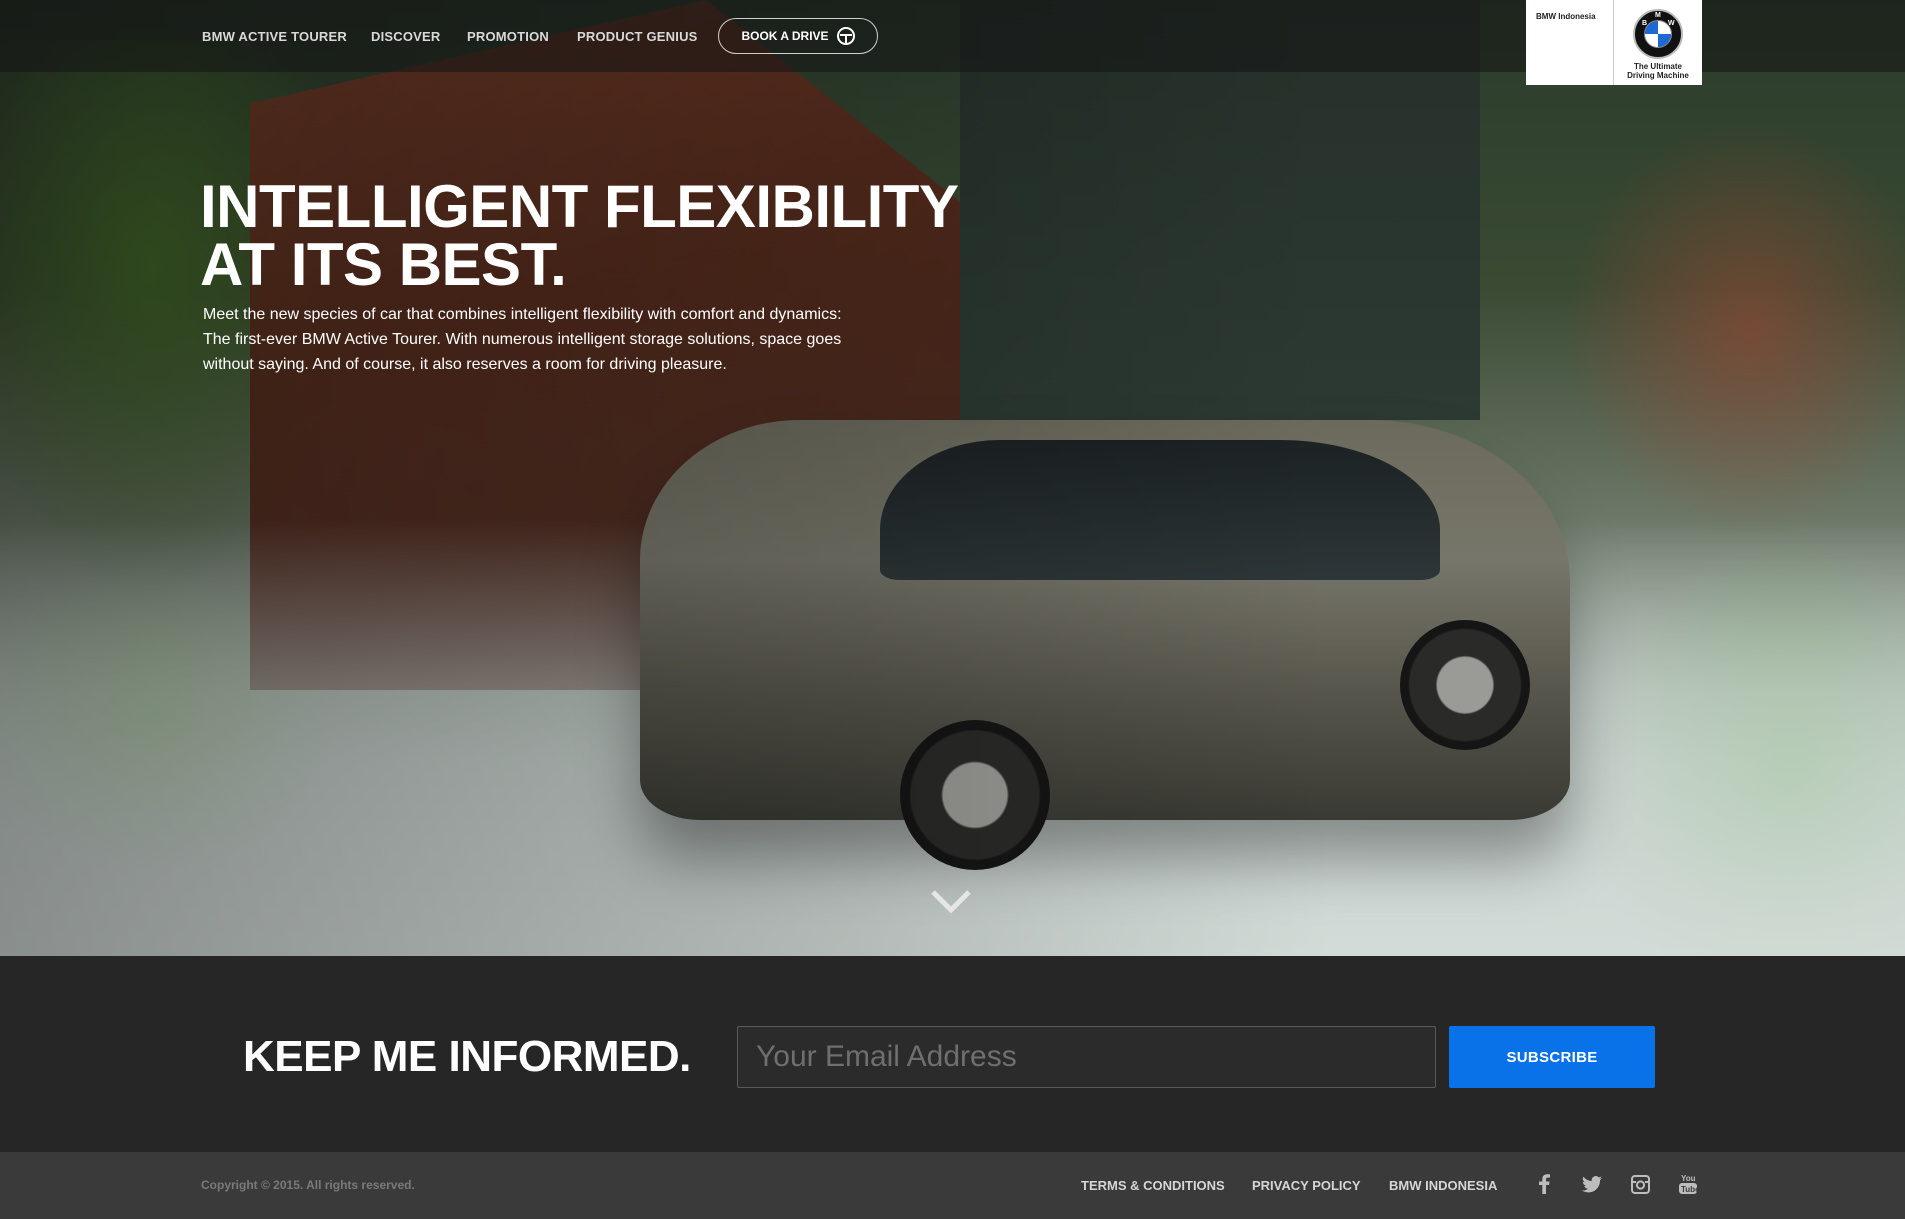 Image resolution: width=1905 pixels, height=1219 pixels. What do you see at coordinates (1657, 66) in the screenshot?
I see `tagline-line-1: The Ultimate` at bounding box center [1657, 66].